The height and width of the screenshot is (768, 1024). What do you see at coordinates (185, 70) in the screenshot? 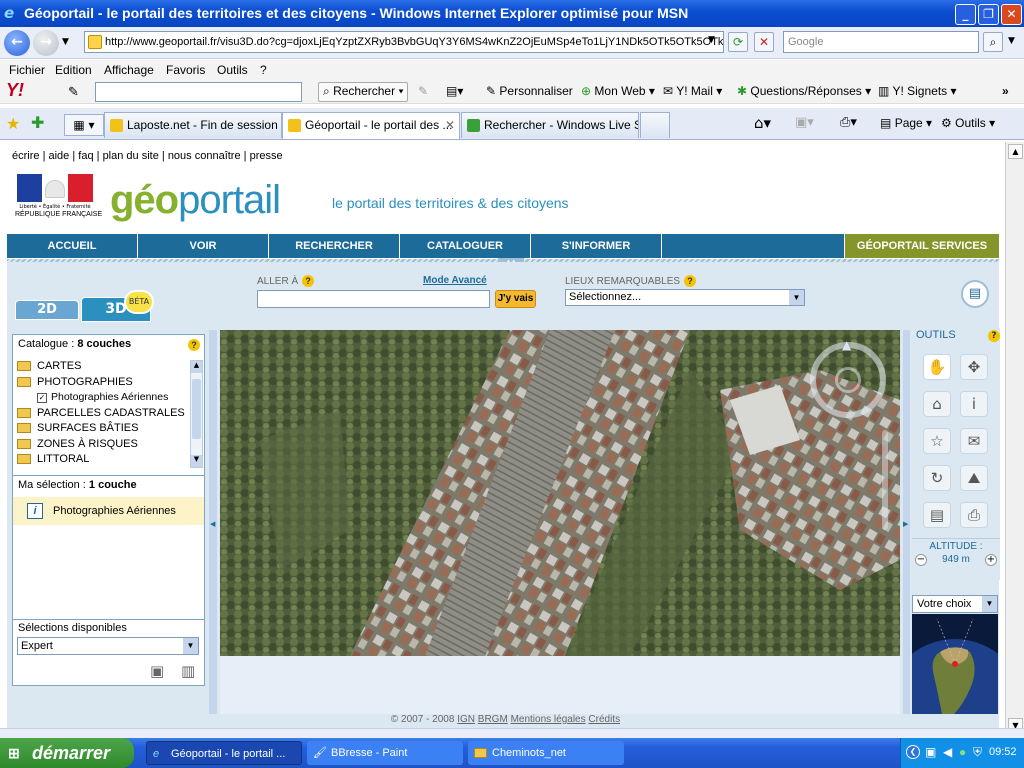
I see `menu-favoris: Favoris` at bounding box center [185, 70].